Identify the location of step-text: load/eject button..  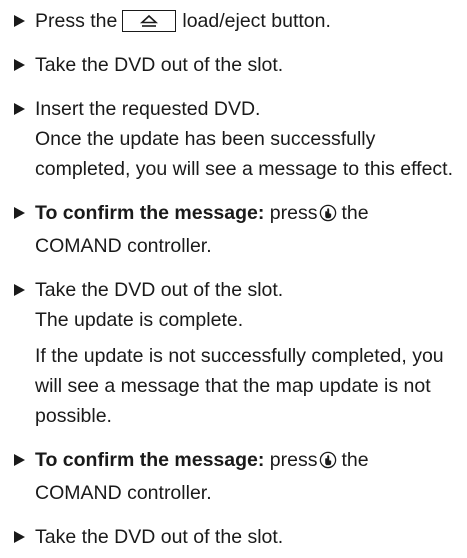
(256, 21).